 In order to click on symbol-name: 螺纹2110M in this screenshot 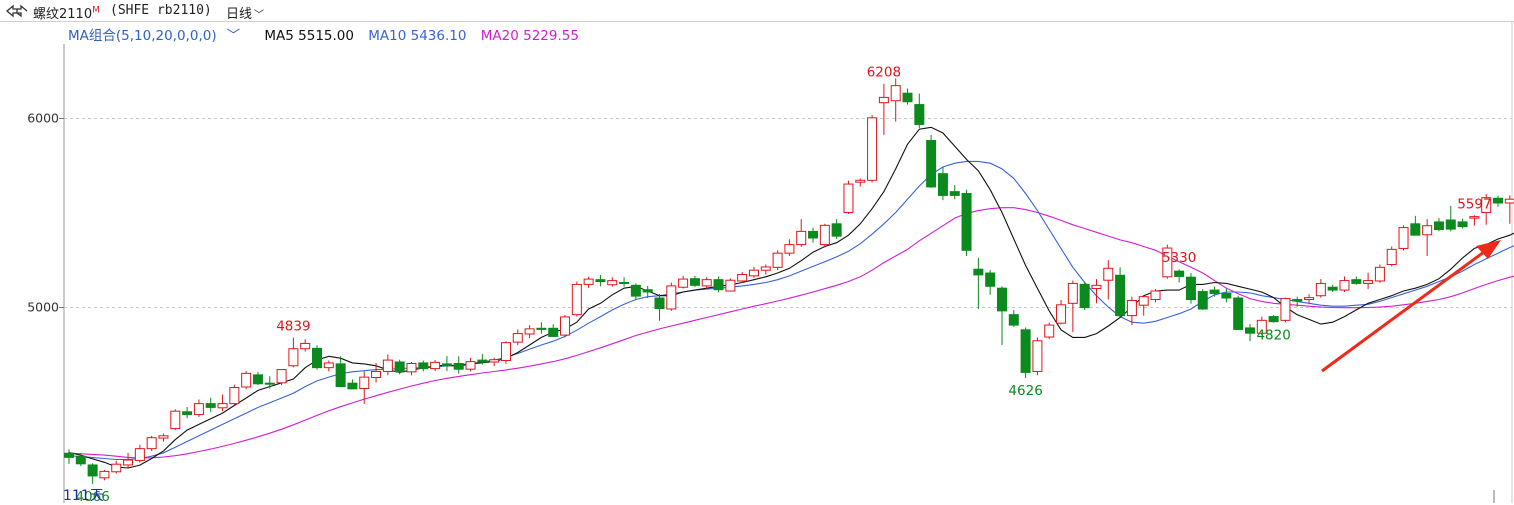, I will do `click(66, 12)`.